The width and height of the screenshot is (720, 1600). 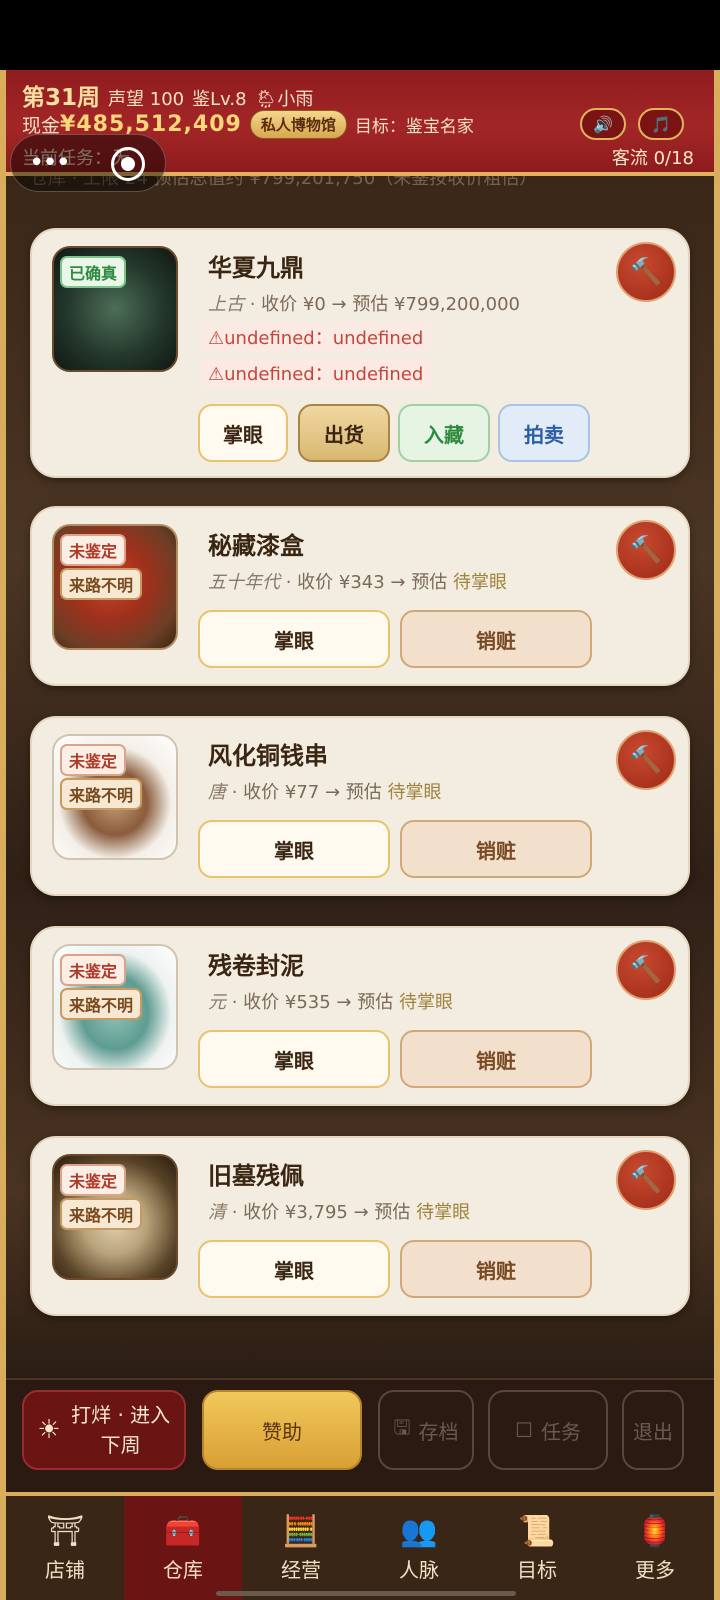 I want to click on nav-label: 更多, so click(x=655, y=1569).